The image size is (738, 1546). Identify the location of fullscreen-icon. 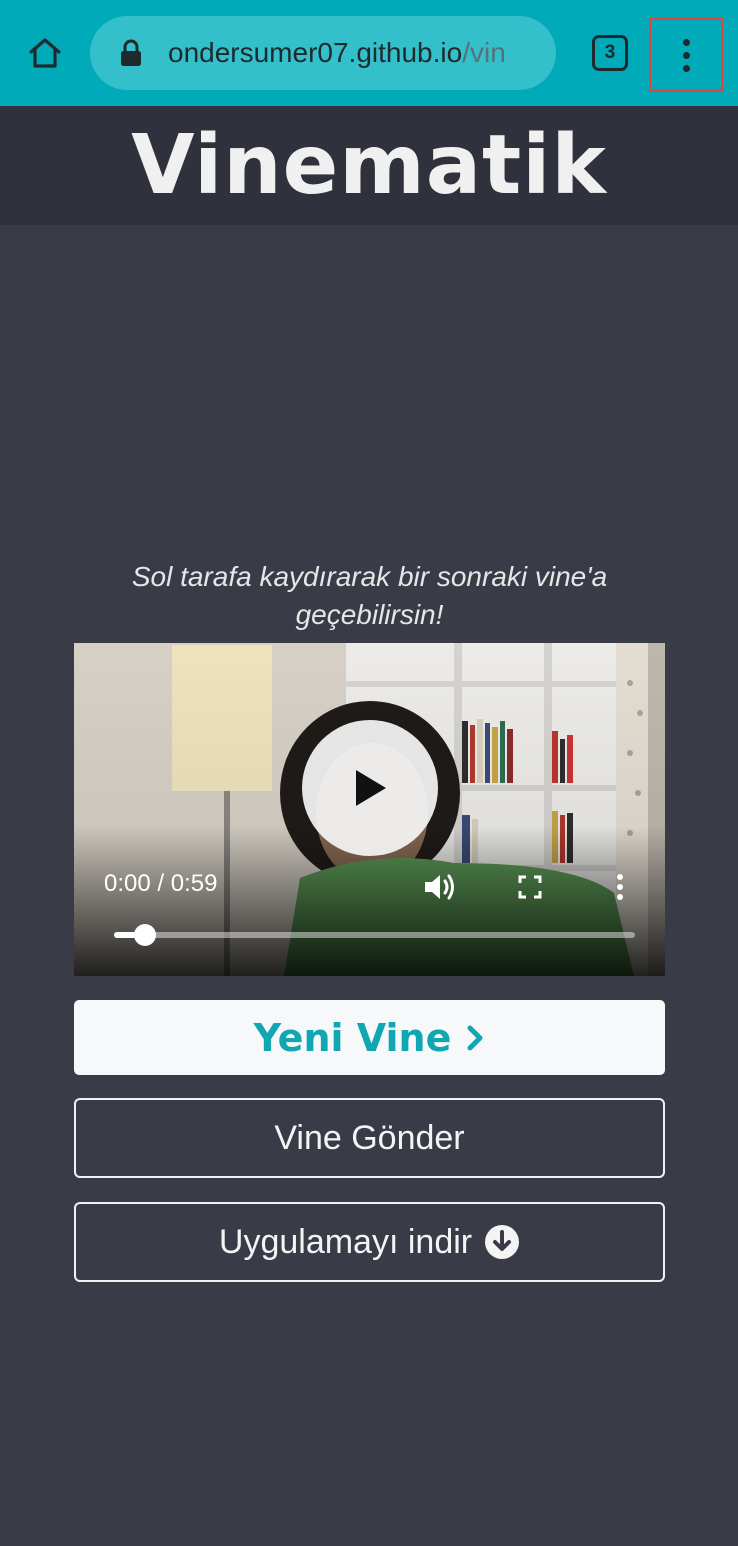
(530, 887).